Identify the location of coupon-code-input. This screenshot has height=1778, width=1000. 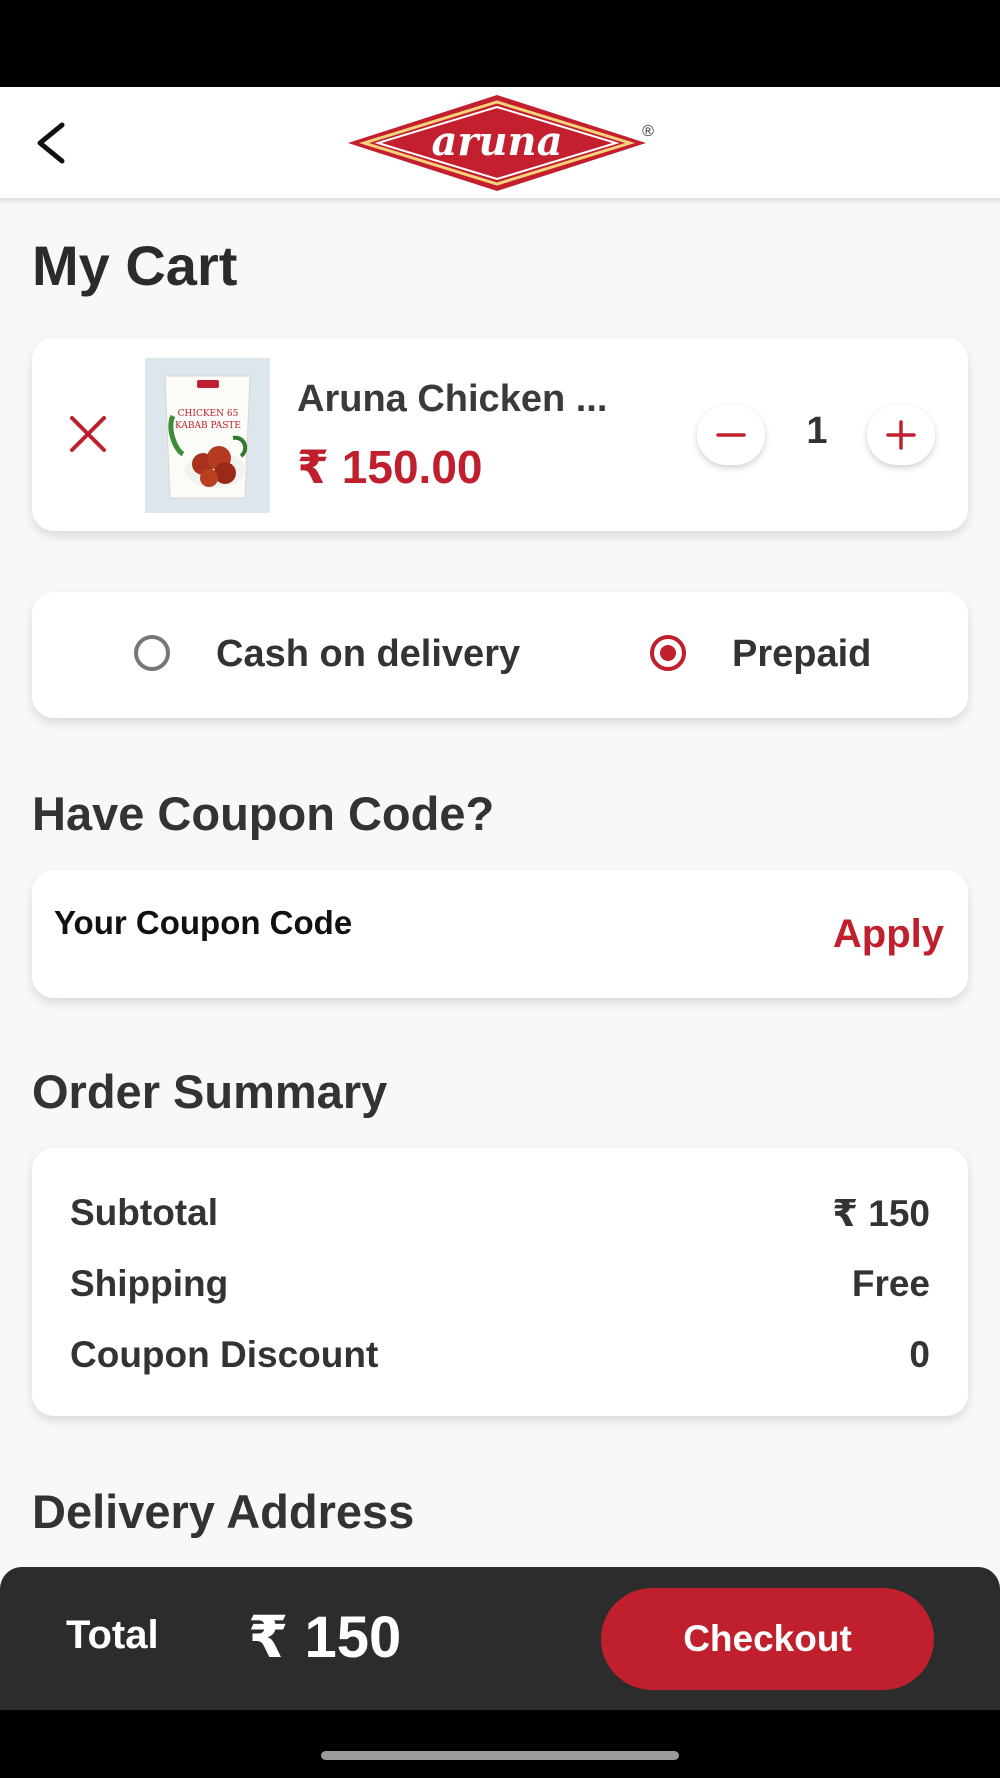
(414, 923).